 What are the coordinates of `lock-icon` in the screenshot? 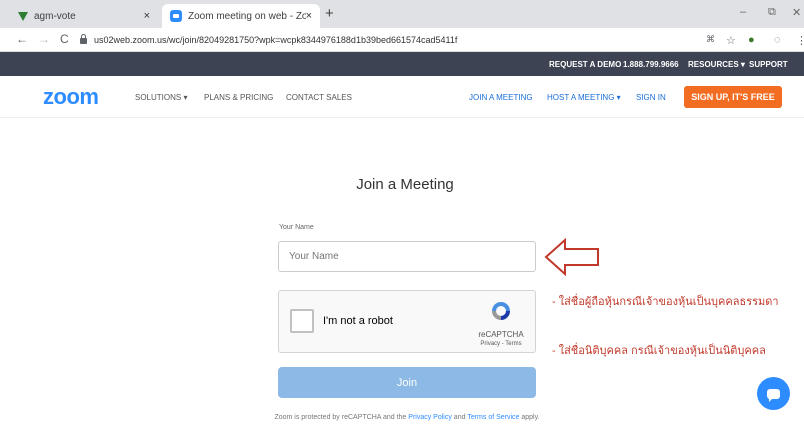 It's located at (83, 39).